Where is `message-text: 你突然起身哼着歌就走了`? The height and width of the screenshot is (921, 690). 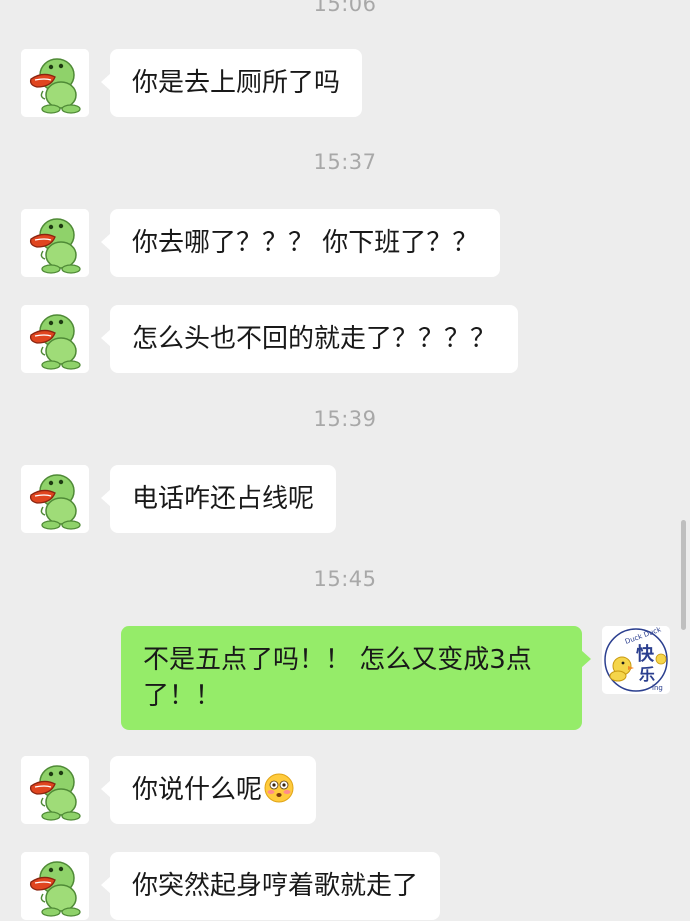
message-text: 你突然起身哼着歌就走了 is located at coordinates (275, 886).